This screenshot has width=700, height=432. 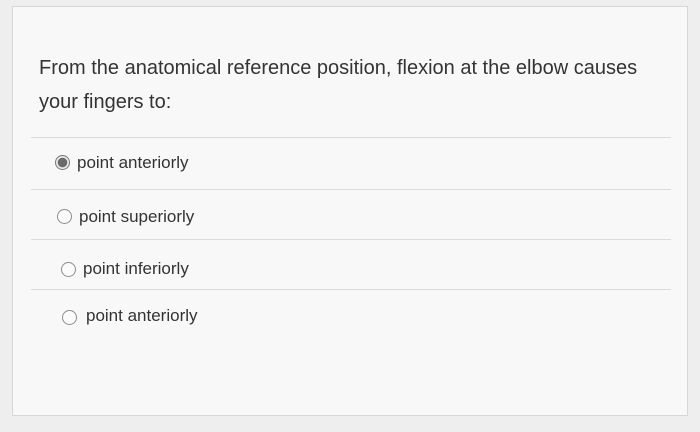 I want to click on answer-option-2: point superiorly, so click(x=351, y=214).